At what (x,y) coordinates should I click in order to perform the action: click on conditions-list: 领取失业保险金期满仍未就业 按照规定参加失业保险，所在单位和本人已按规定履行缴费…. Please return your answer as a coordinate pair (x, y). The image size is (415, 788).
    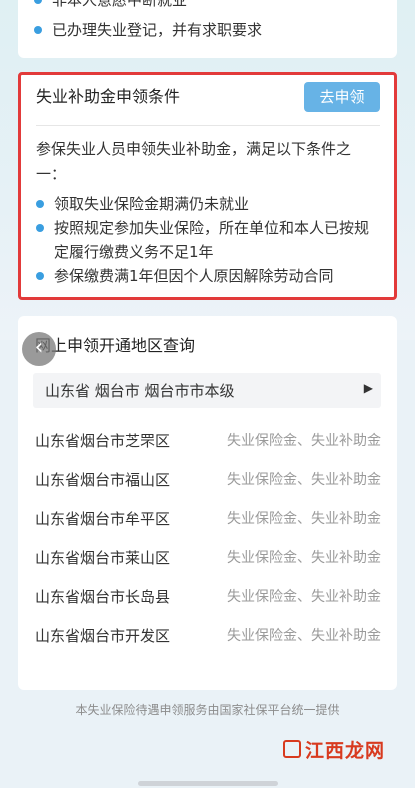
    Looking at the image, I should click on (209, 240).